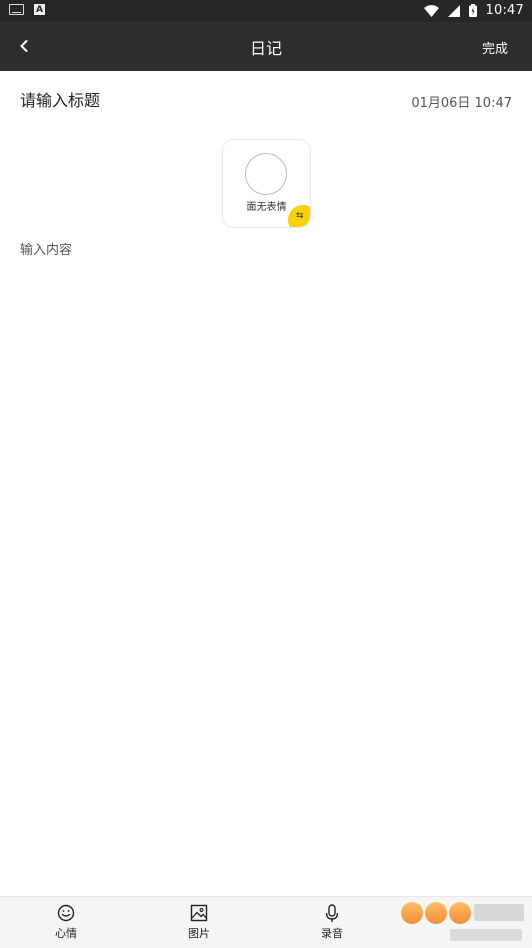 Image resolution: width=532 pixels, height=948 pixels. What do you see at coordinates (299, 216) in the screenshot?
I see `swap-icon: ⇆` at bounding box center [299, 216].